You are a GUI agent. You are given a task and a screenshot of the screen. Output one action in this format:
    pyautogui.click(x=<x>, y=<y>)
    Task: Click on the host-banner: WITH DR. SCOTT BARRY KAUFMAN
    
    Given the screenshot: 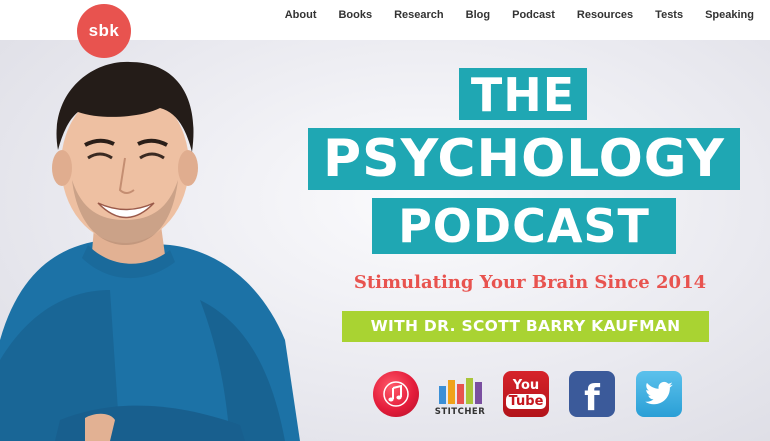 What is the action you would take?
    pyautogui.click(x=525, y=326)
    